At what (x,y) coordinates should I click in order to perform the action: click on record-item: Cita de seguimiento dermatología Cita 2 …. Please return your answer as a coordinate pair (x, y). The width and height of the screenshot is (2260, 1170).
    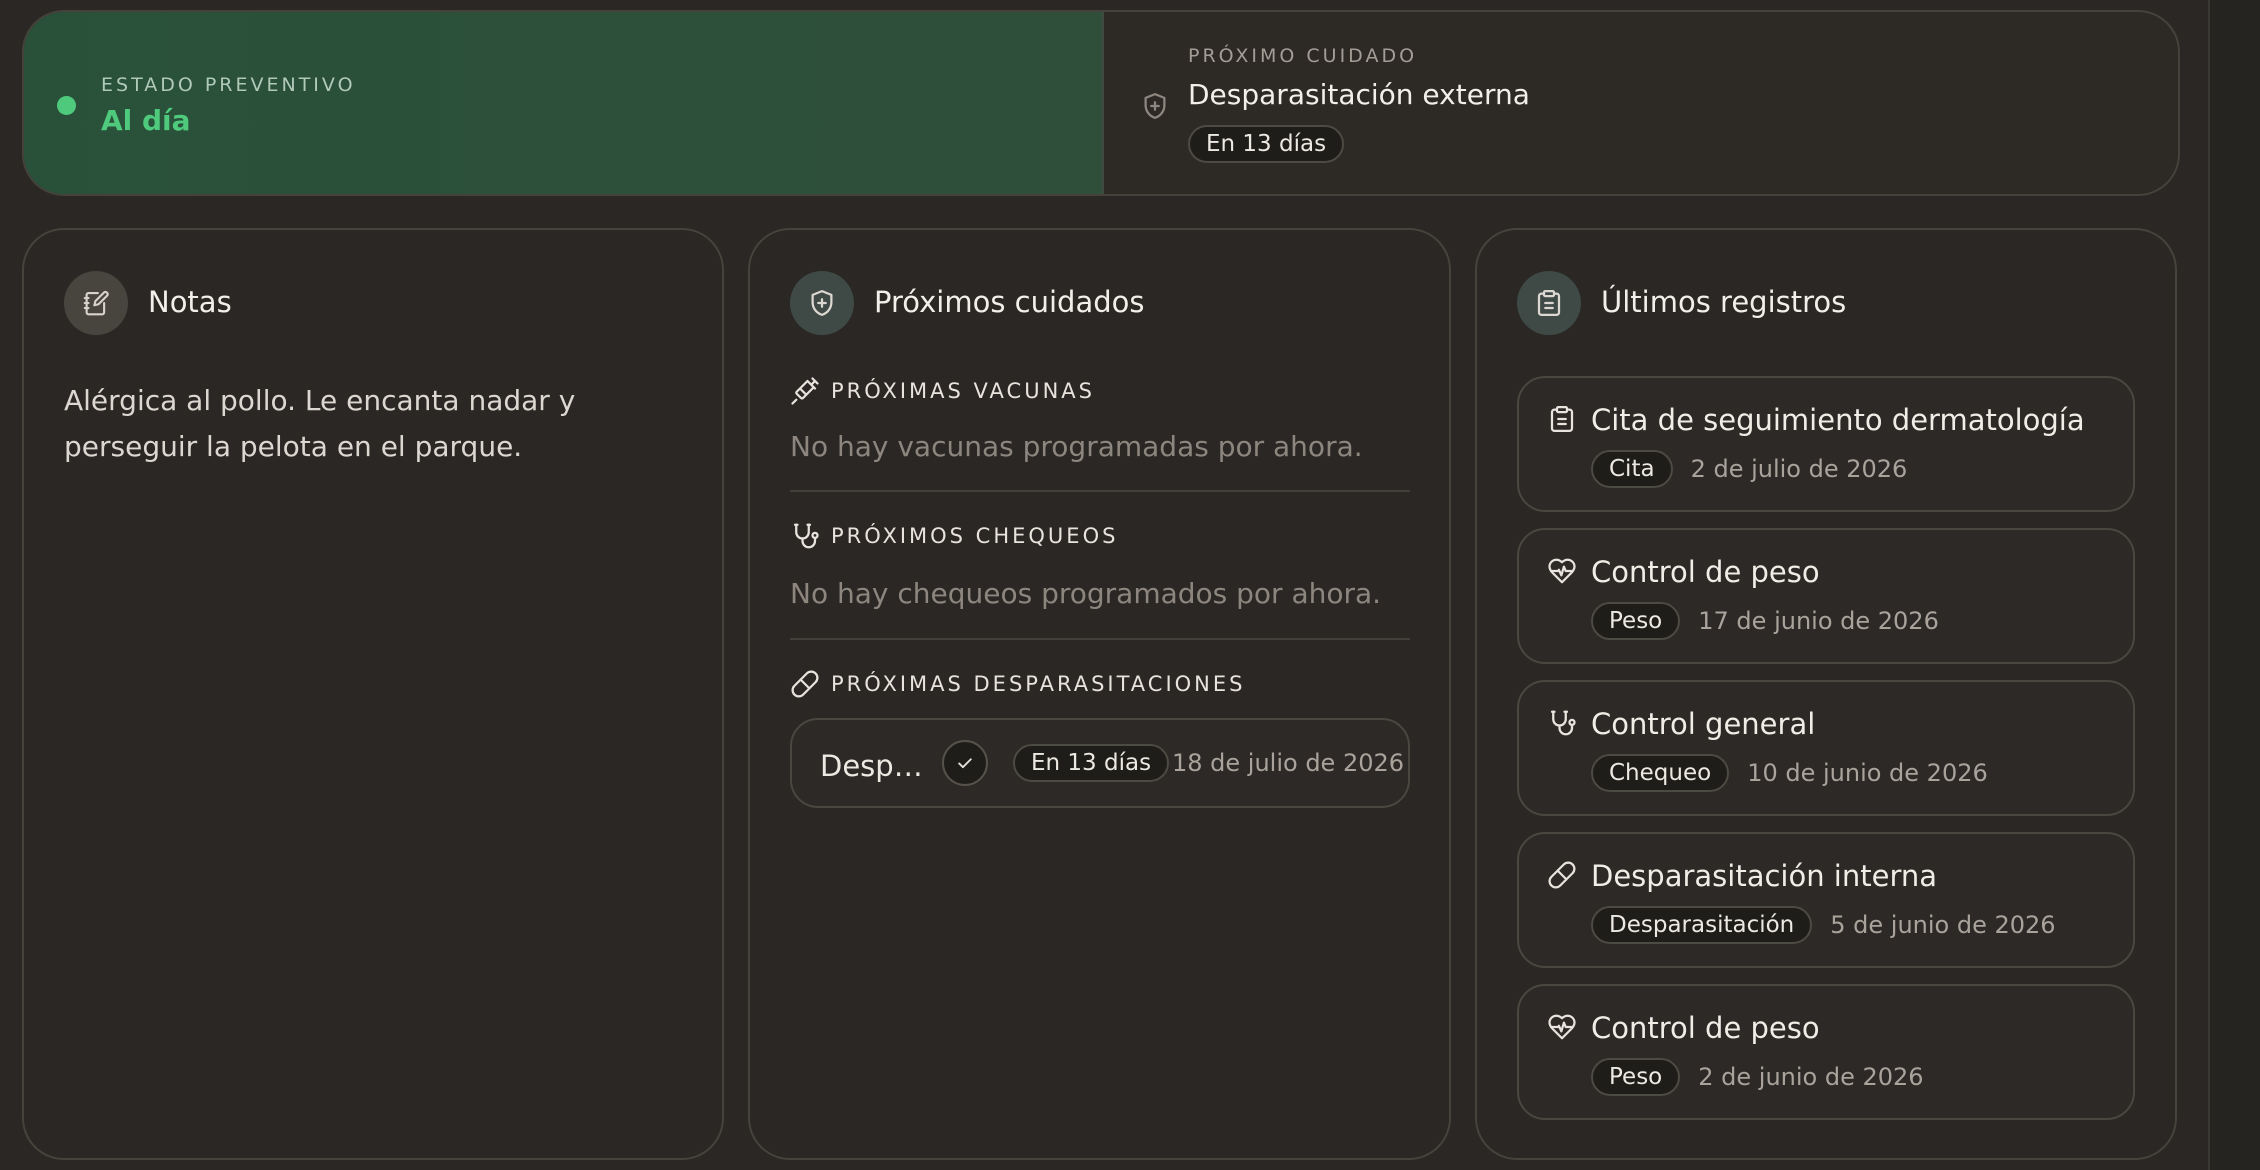
    Looking at the image, I should click on (1826, 444).